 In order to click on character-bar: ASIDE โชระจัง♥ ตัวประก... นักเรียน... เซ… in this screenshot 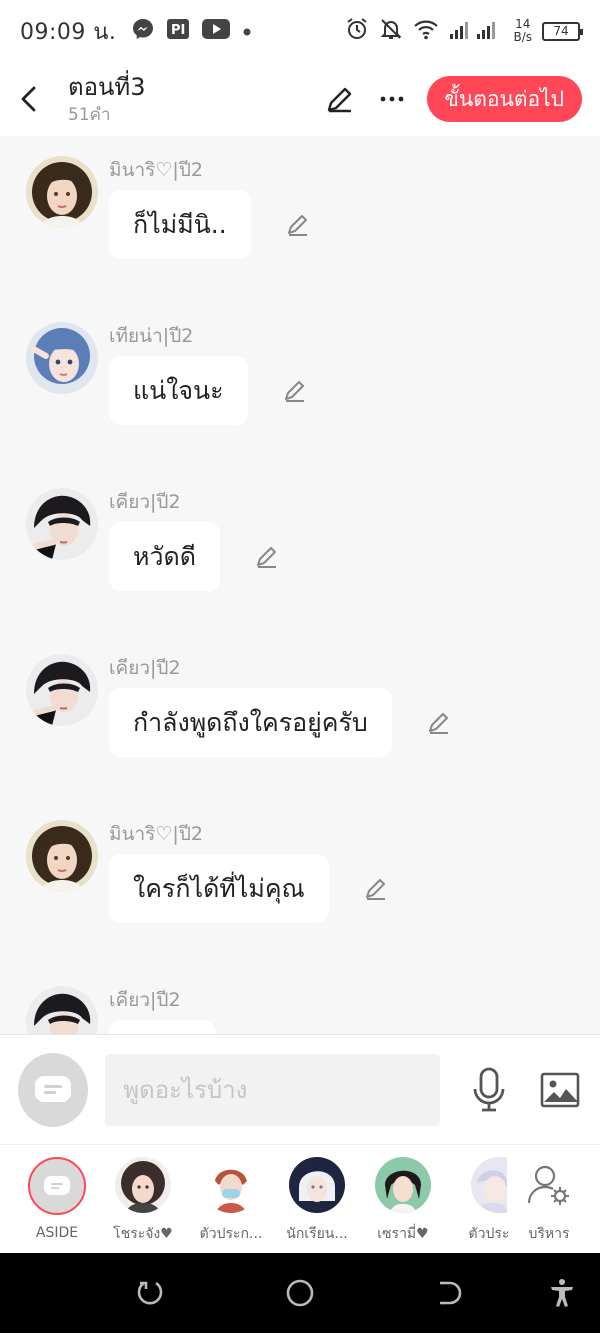, I will do `click(300, 1198)`.